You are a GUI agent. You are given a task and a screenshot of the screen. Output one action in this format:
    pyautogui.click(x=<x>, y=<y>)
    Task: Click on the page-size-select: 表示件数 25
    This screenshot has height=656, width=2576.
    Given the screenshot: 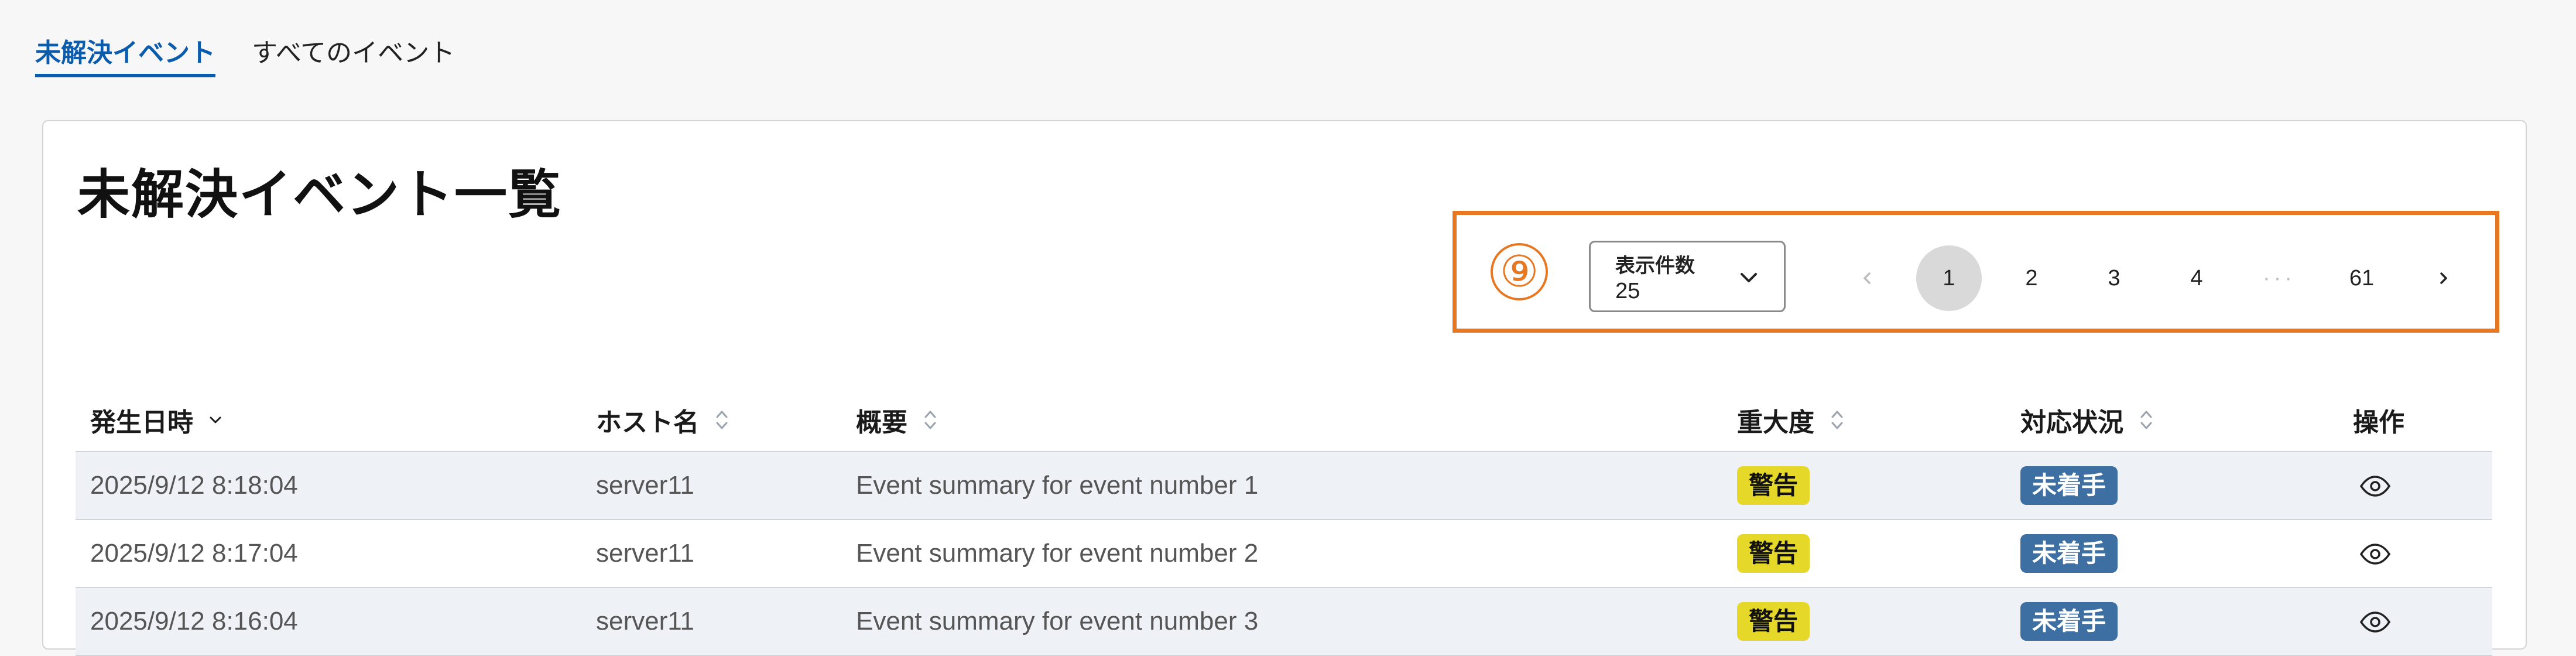 What is the action you would take?
    pyautogui.click(x=1687, y=276)
    